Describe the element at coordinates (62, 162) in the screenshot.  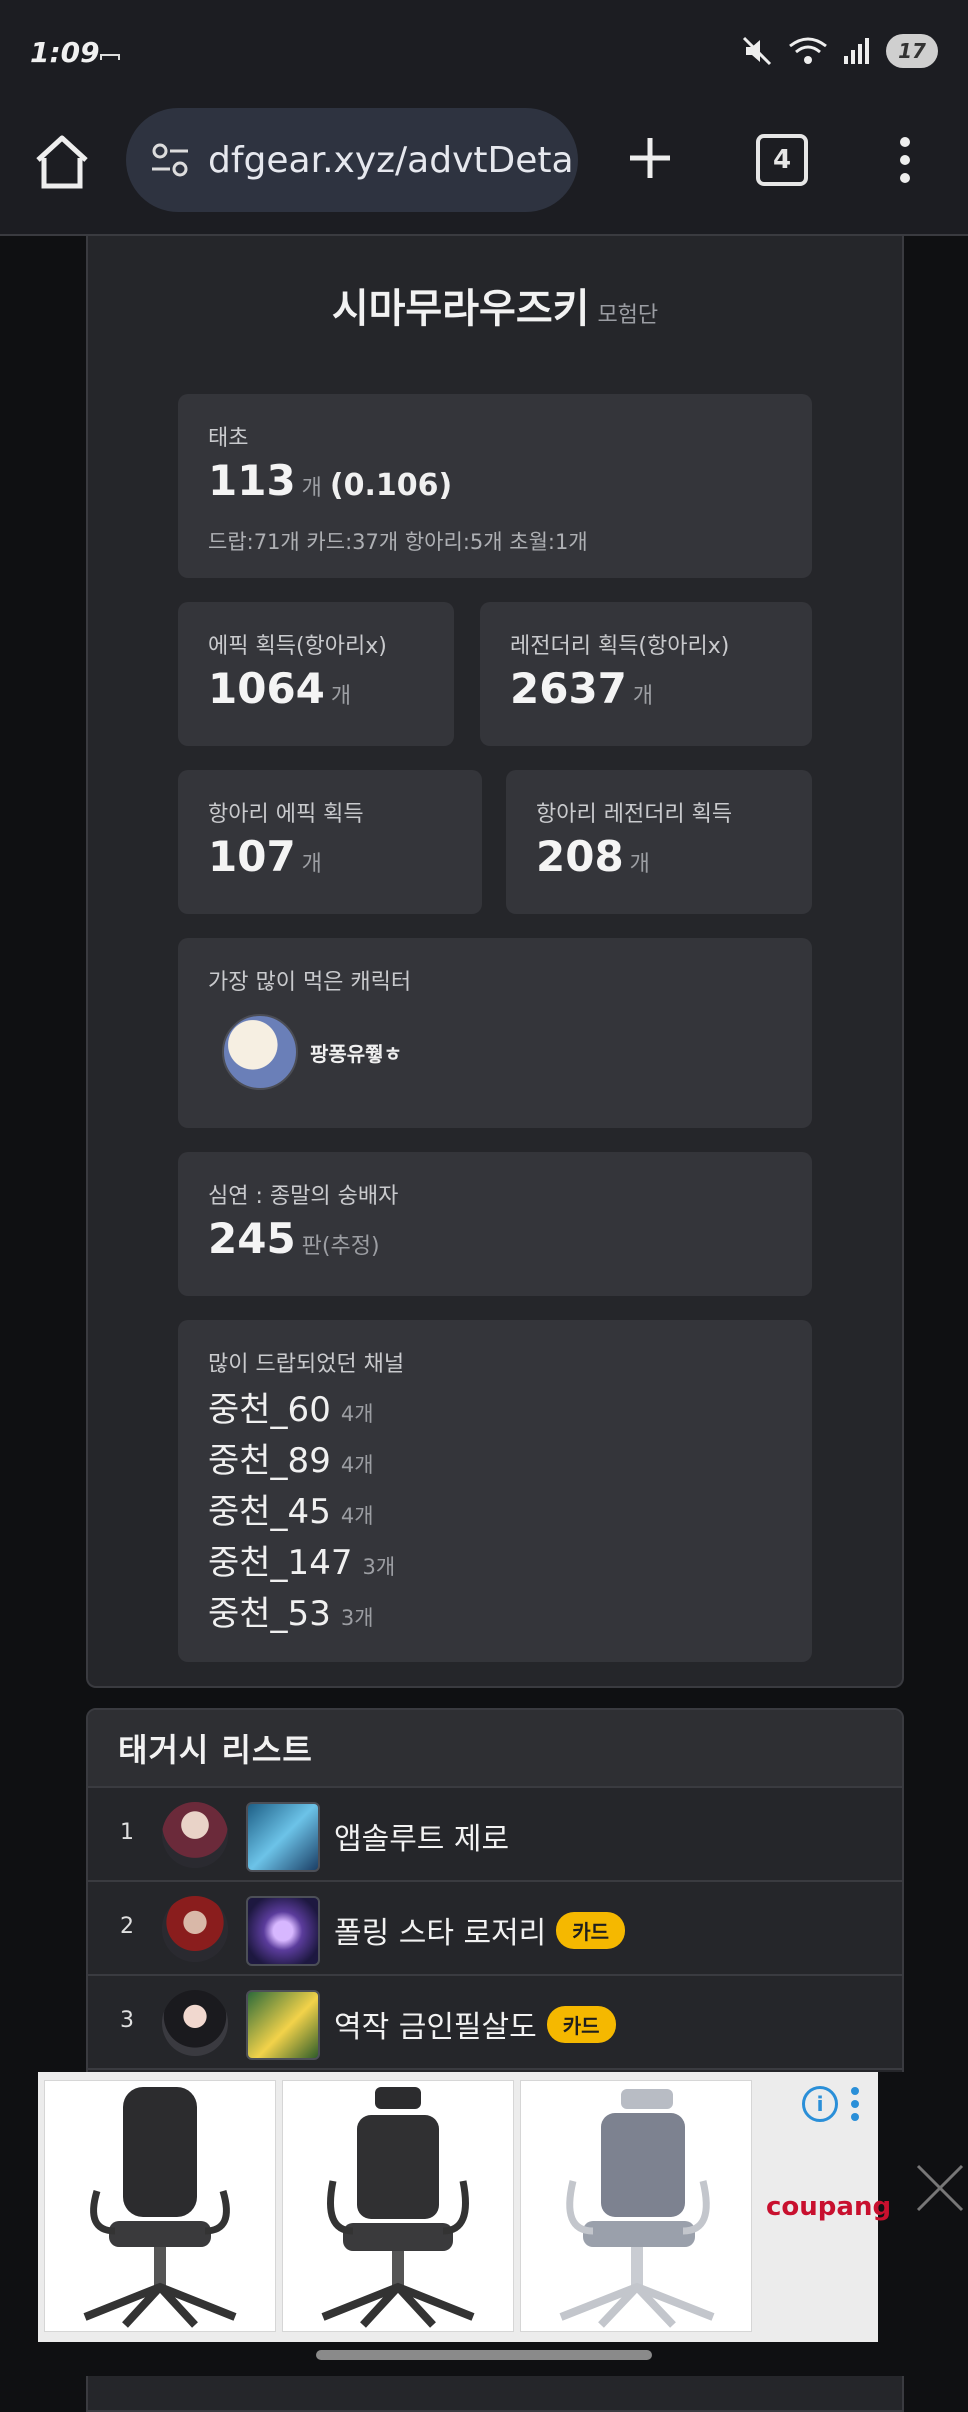
I see `home-icon` at that location.